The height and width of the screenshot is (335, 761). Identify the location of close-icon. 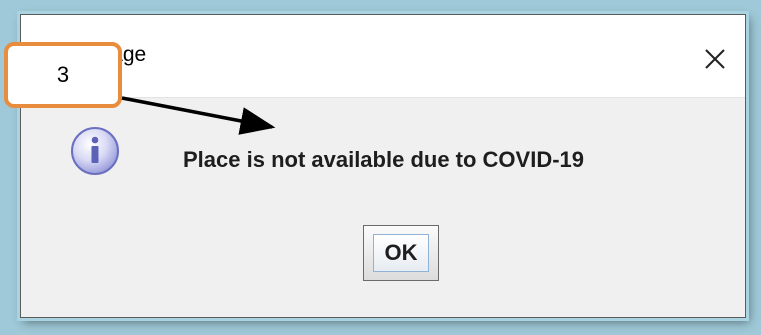
(715, 59).